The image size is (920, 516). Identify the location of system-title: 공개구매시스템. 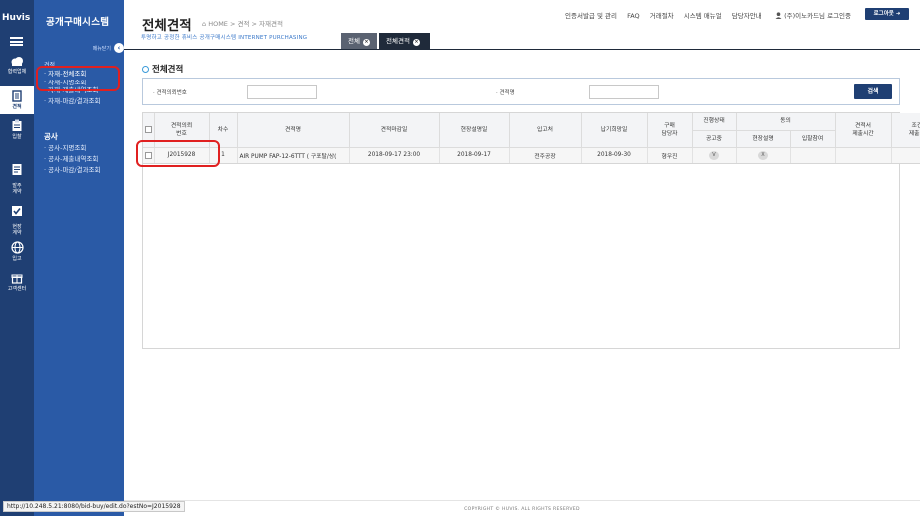
(78, 22).